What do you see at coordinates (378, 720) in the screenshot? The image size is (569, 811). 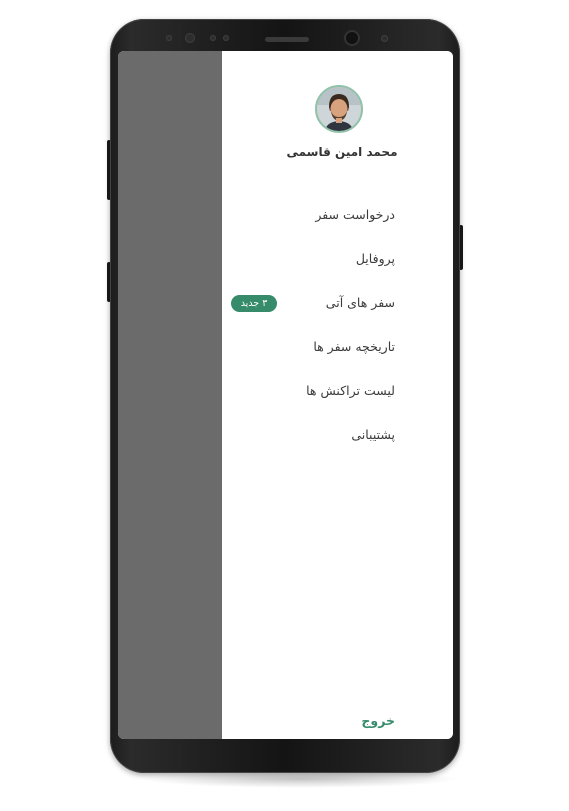 I see `logout-button: خروج` at bounding box center [378, 720].